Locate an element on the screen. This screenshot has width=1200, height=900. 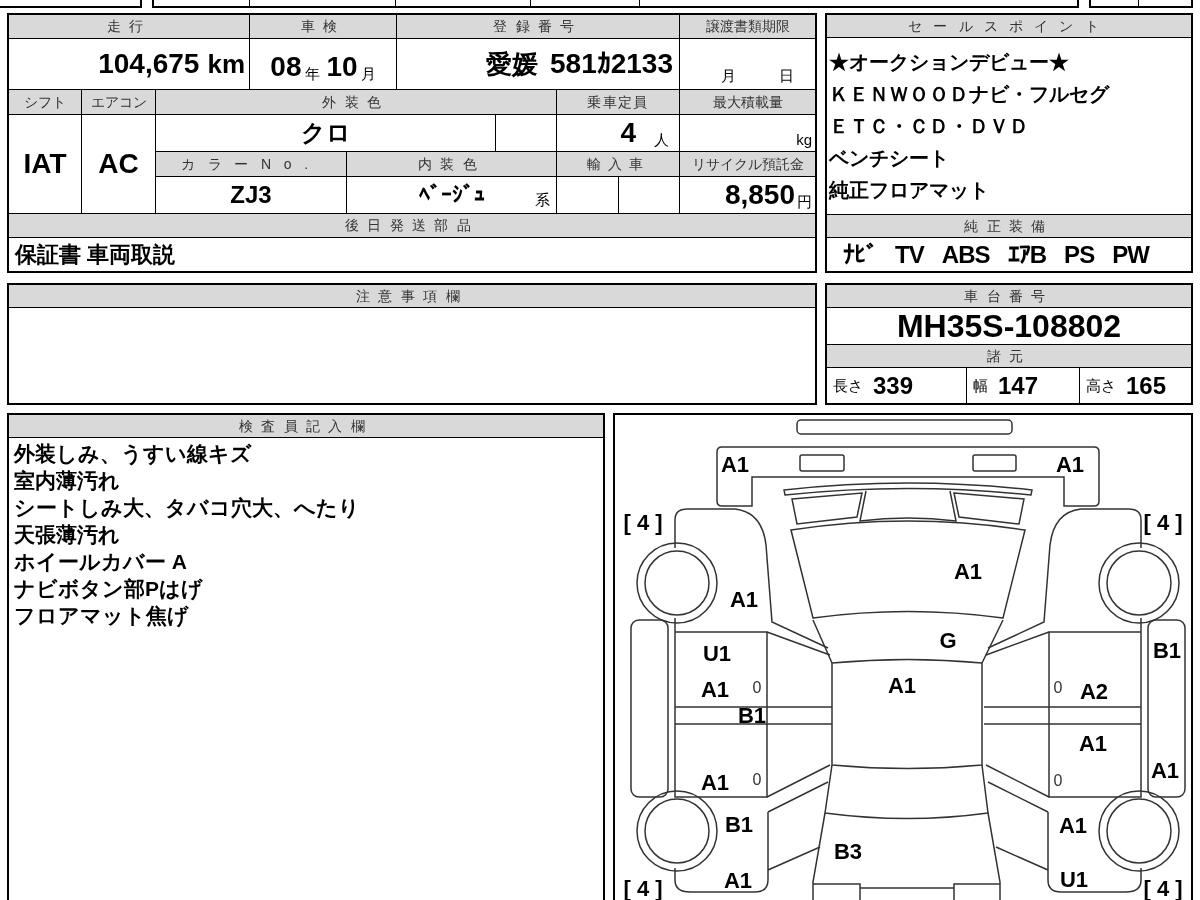
parts-to-ship-text: 保証書 車両取説 is located at coordinates (95, 254).